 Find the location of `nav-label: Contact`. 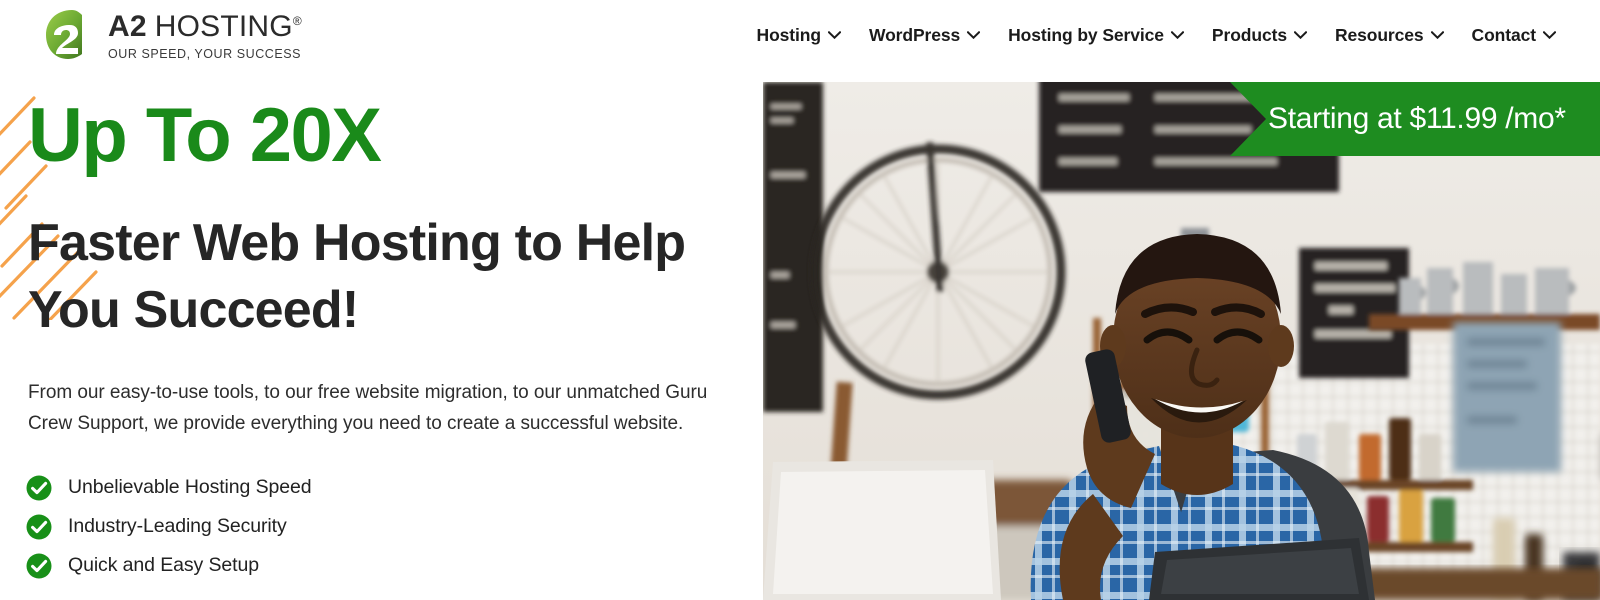

nav-label: Contact is located at coordinates (1504, 34).